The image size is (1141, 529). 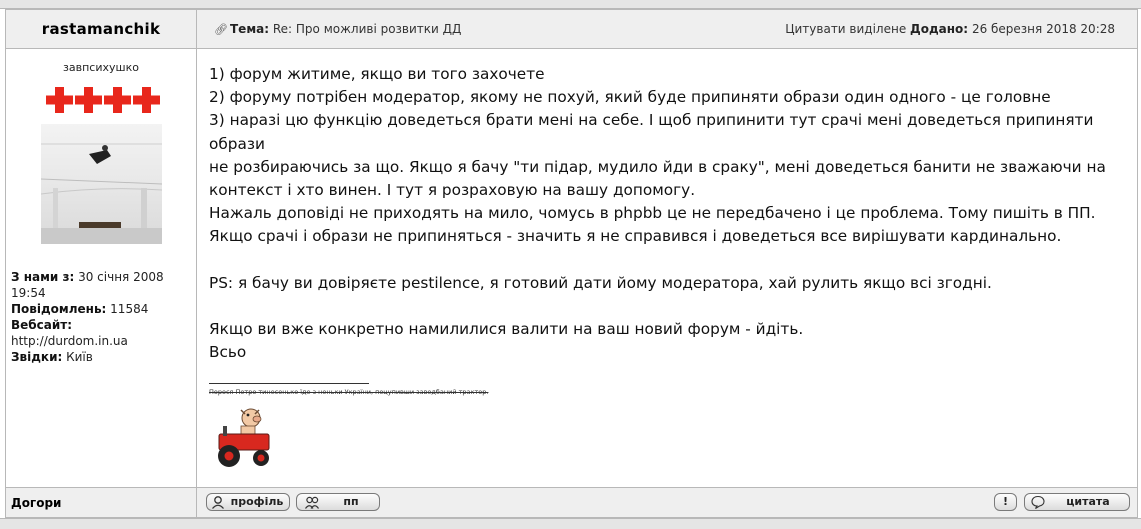 I want to click on posts-row: Повідомлень: 11584, so click(x=102, y=309).